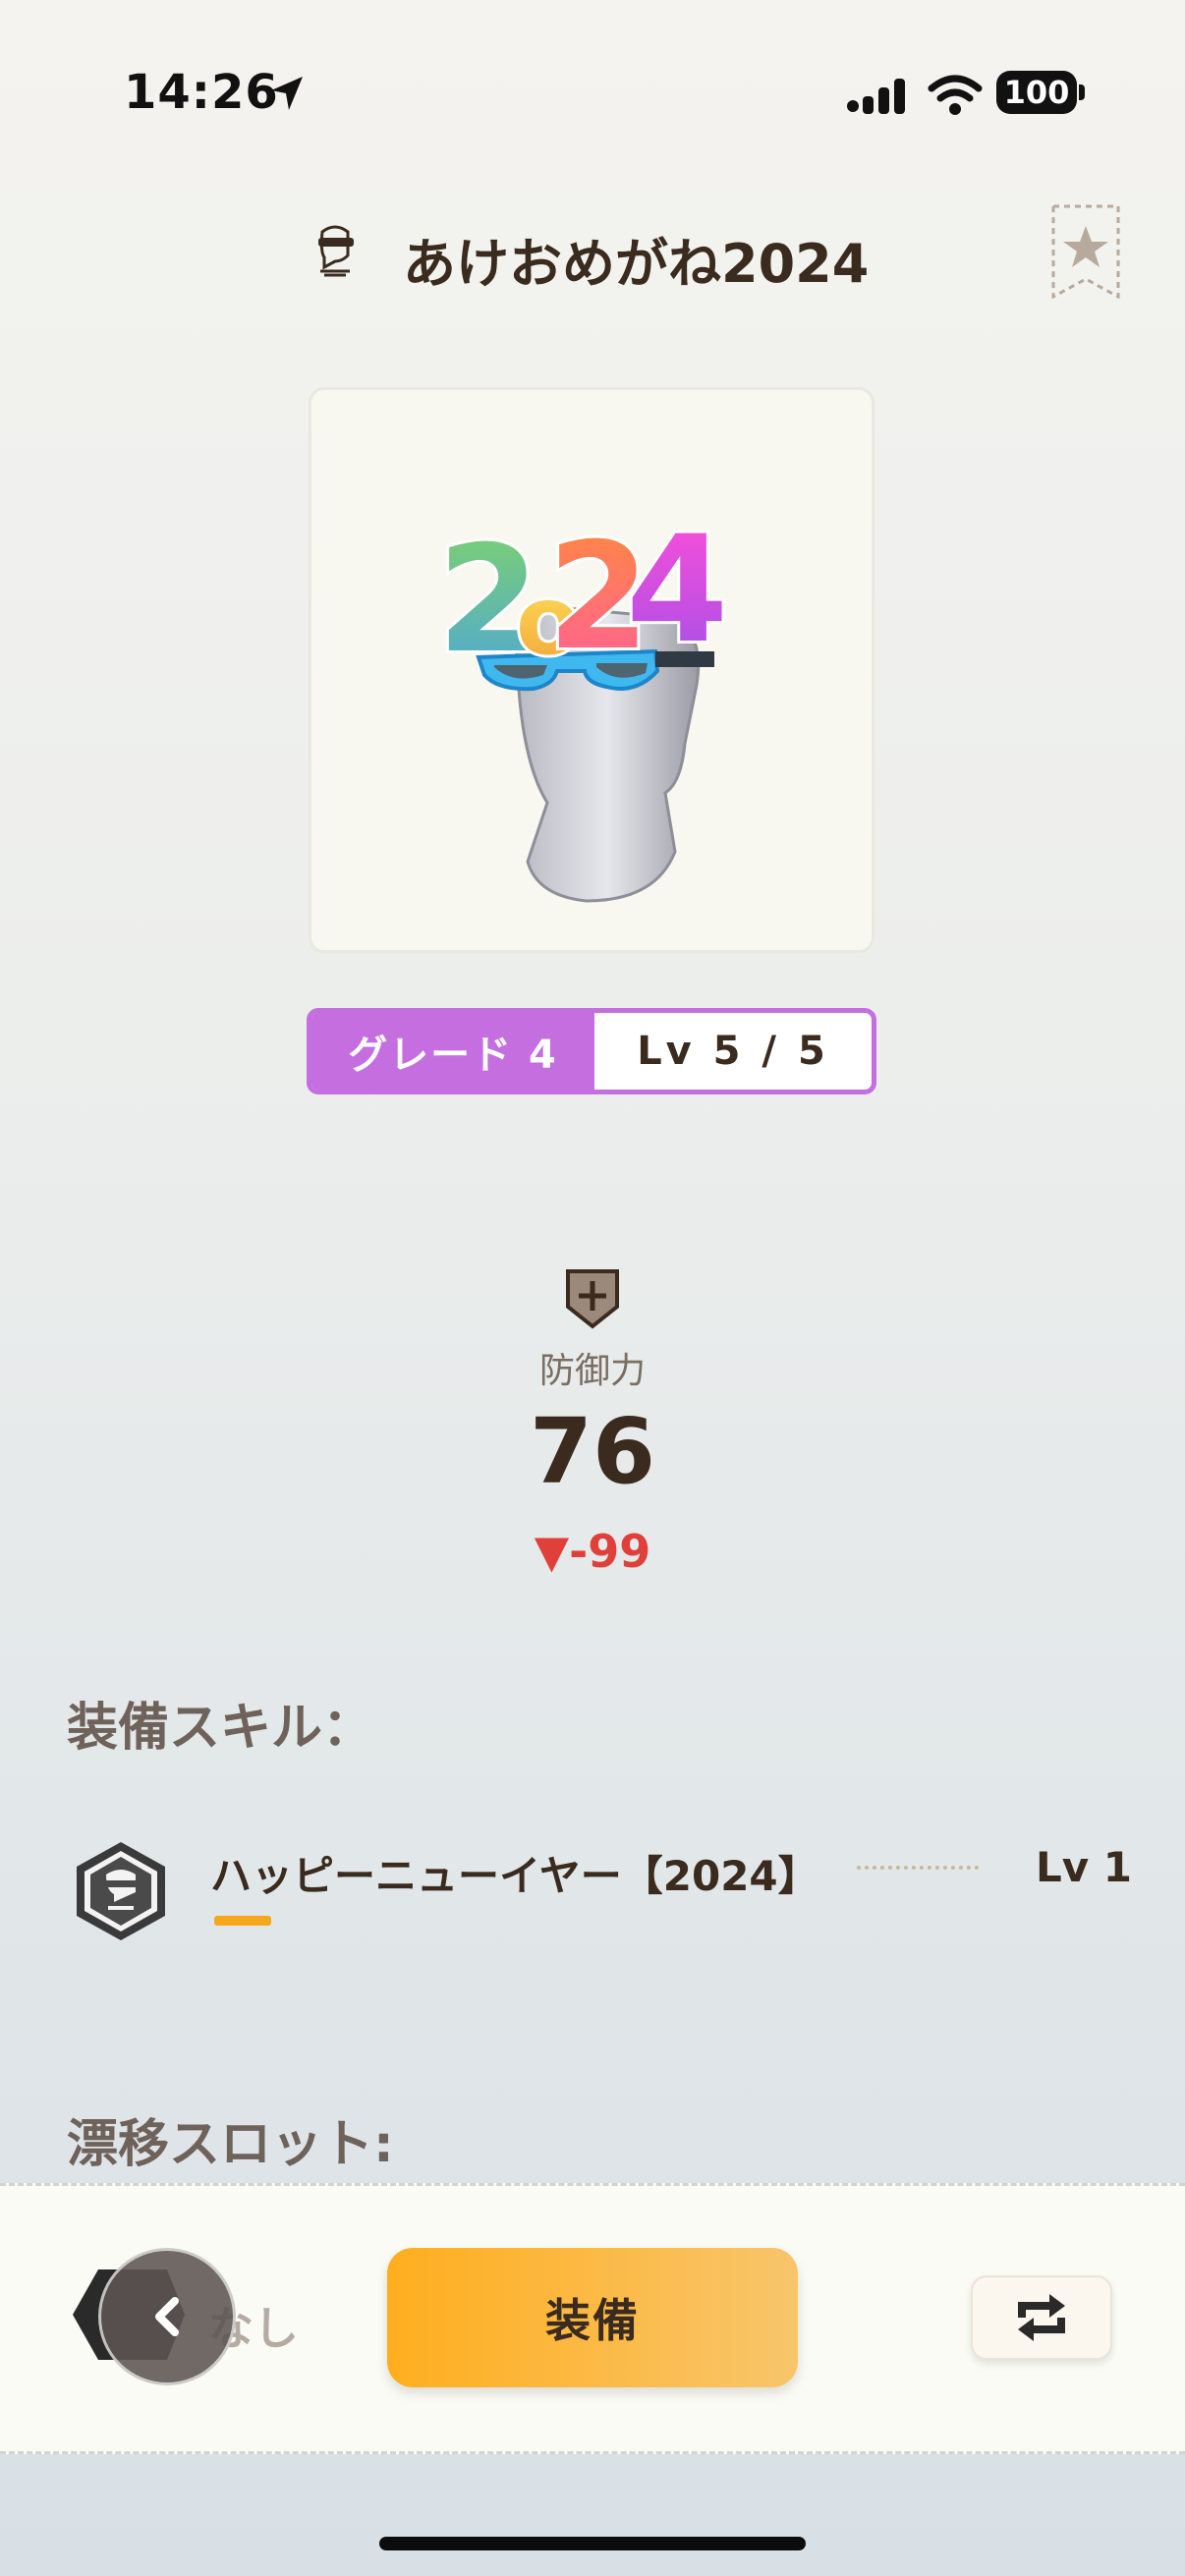 This screenshot has height=2576, width=1185. What do you see at coordinates (121, 1891) in the screenshot?
I see `skill-hexagon-badge-icon` at bounding box center [121, 1891].